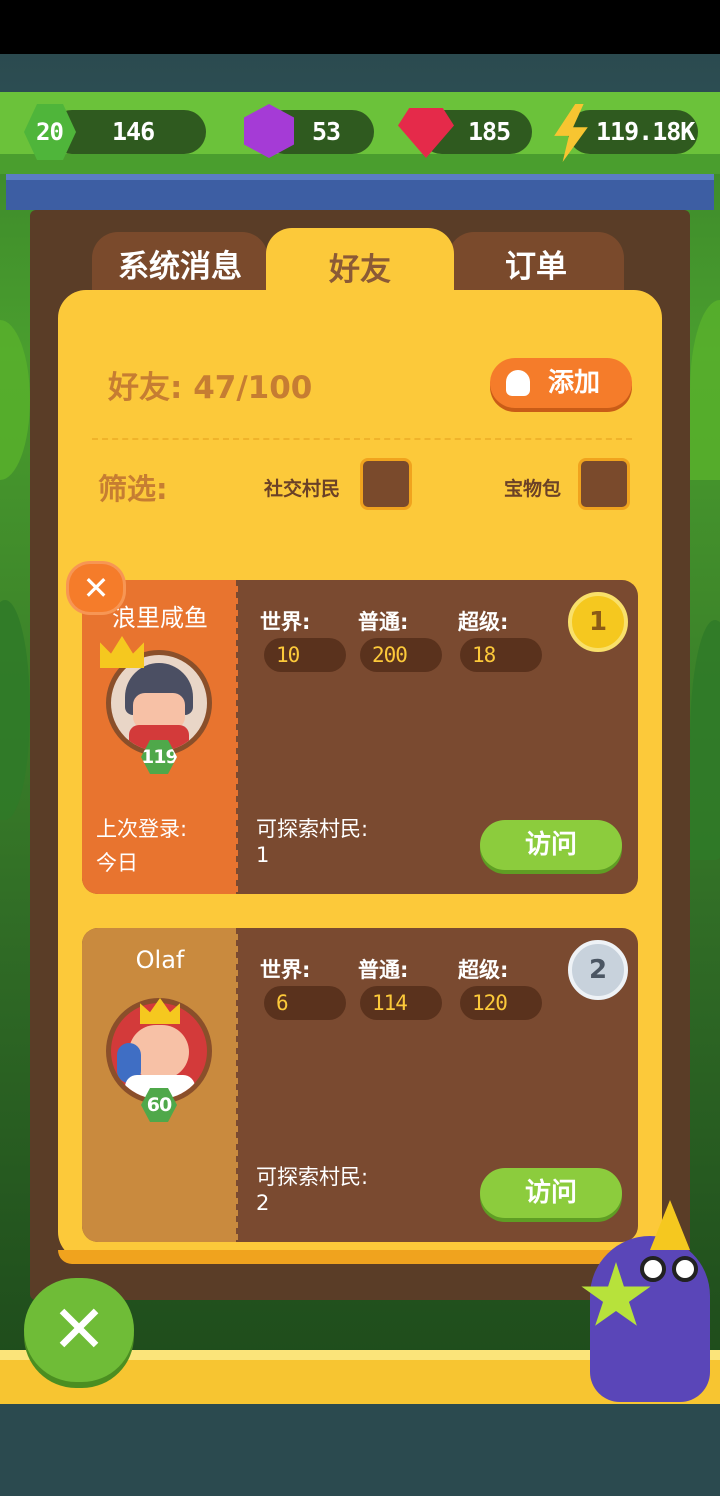  I want to click on tab-label: 好友, so click(360, 270).